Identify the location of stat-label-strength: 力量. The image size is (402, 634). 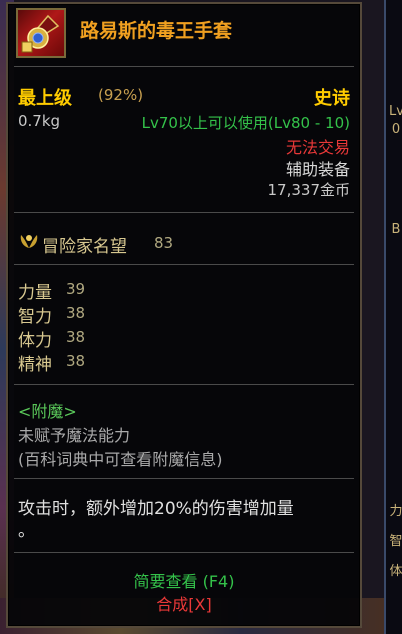
(35, 293).